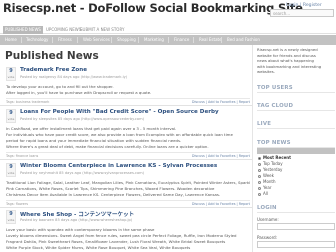 Image resolution: width=336 pixels, height=252 pixels. Describe the element at coordinates (296, 89) in the screenshot. I see `top-users-heading: TOP USERS` at that location.